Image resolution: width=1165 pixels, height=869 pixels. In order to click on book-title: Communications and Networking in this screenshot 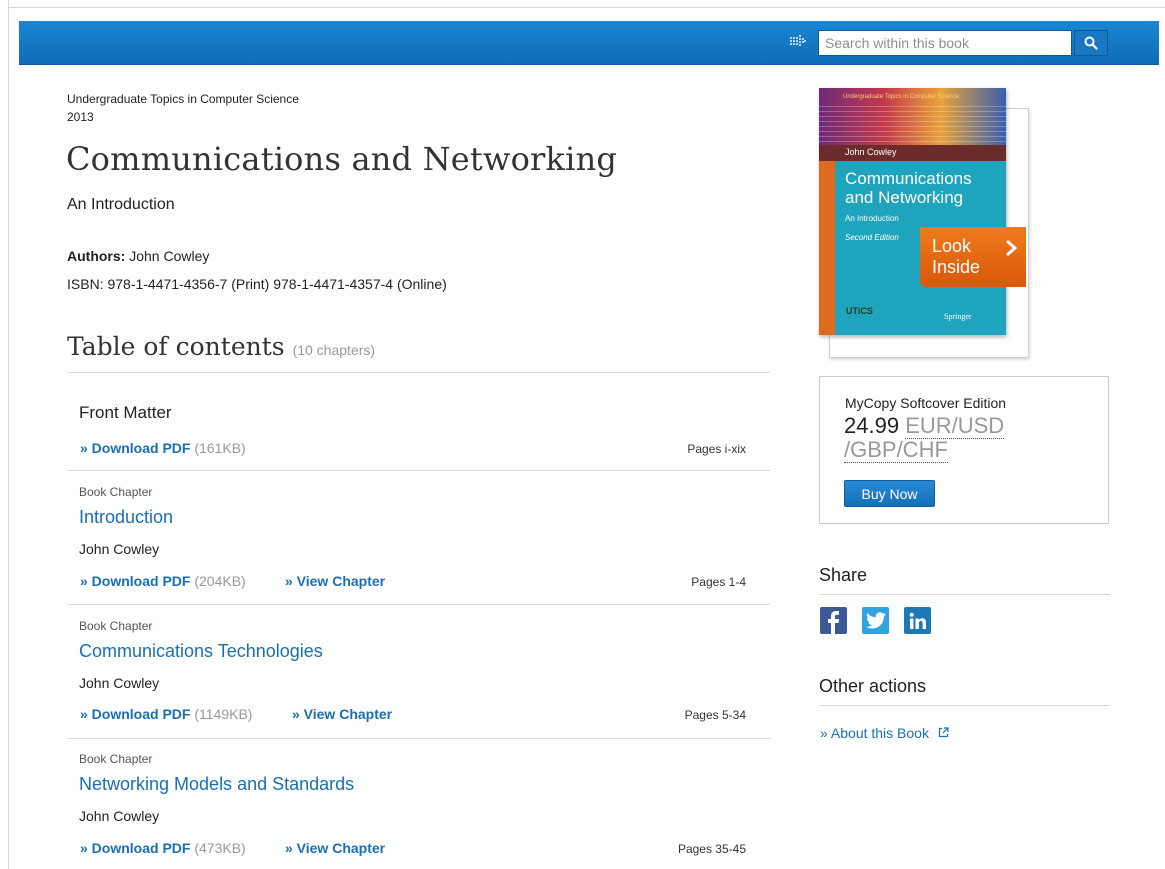, I will do `click(342, 159)`.